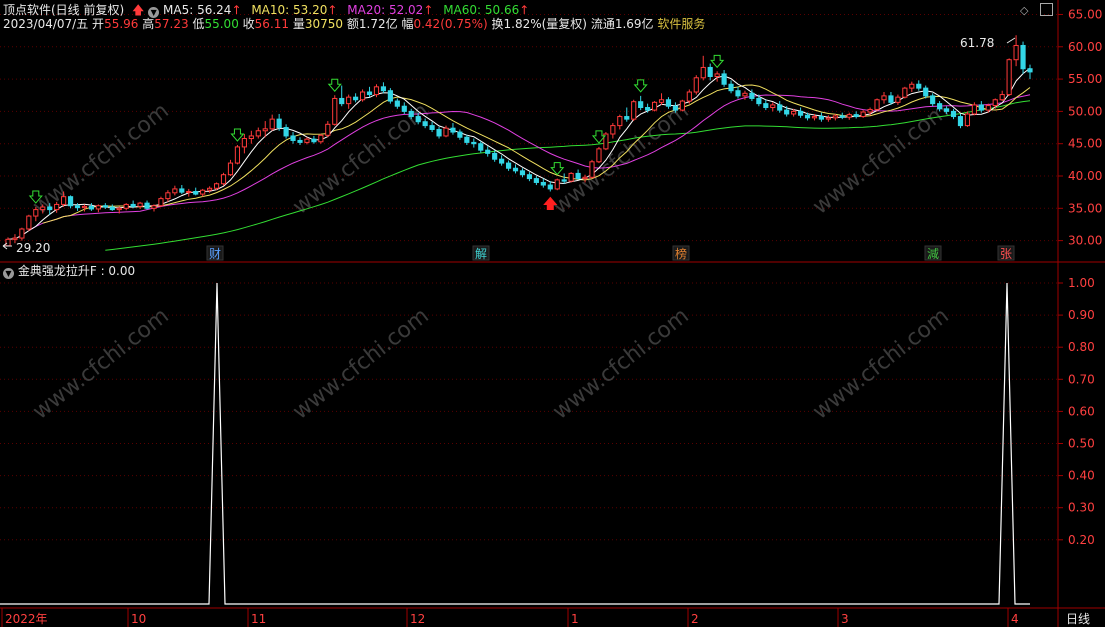  I want to click on event-tag-label: 榜, so click(681, 253).